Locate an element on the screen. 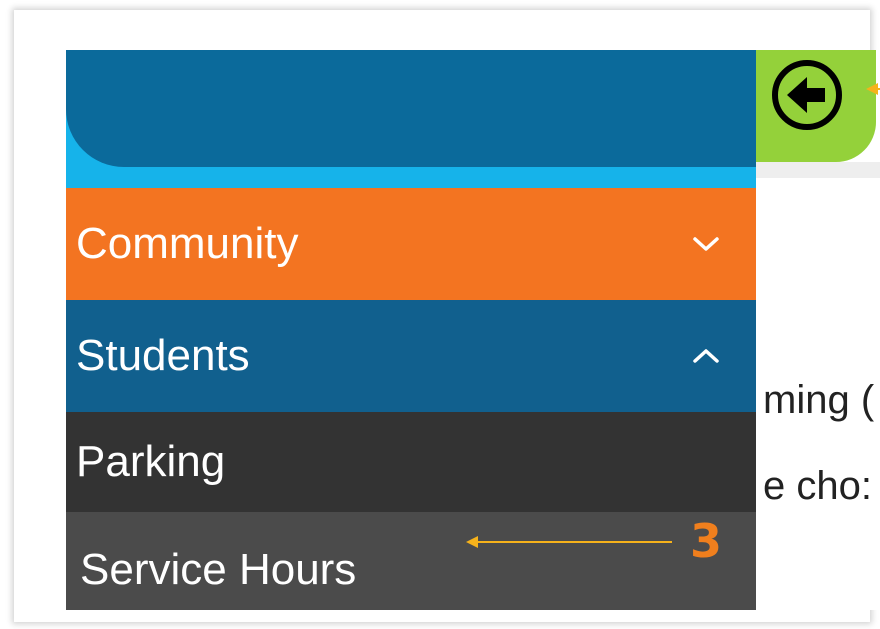  back-button is located at coordinates (807, 95).